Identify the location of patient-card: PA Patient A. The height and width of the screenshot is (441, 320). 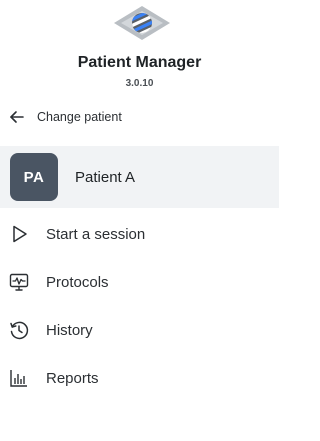
(139, 177).